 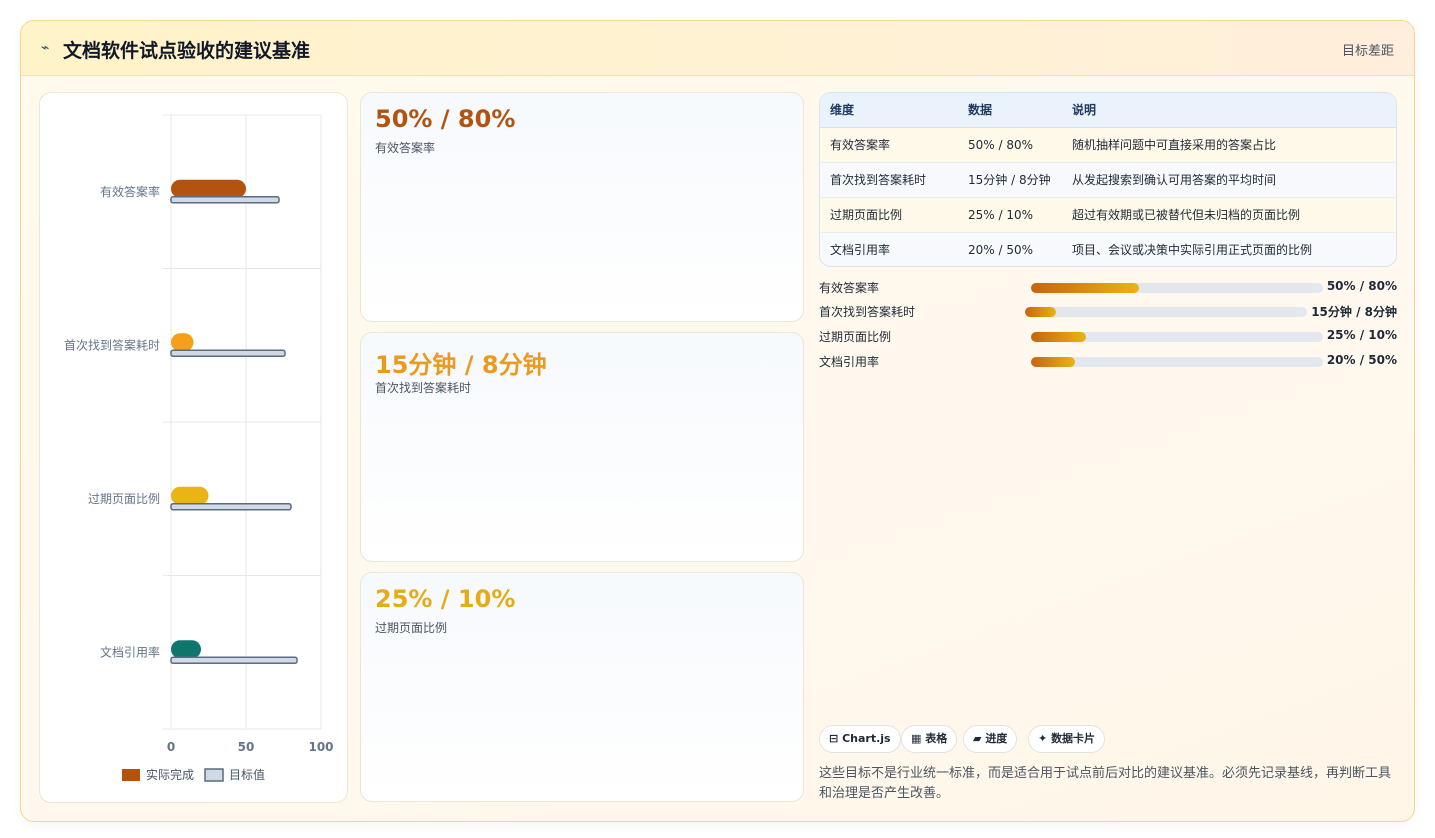 I want to click on progress-label: 首次找到答案耗时, so click(x=867, y=312).